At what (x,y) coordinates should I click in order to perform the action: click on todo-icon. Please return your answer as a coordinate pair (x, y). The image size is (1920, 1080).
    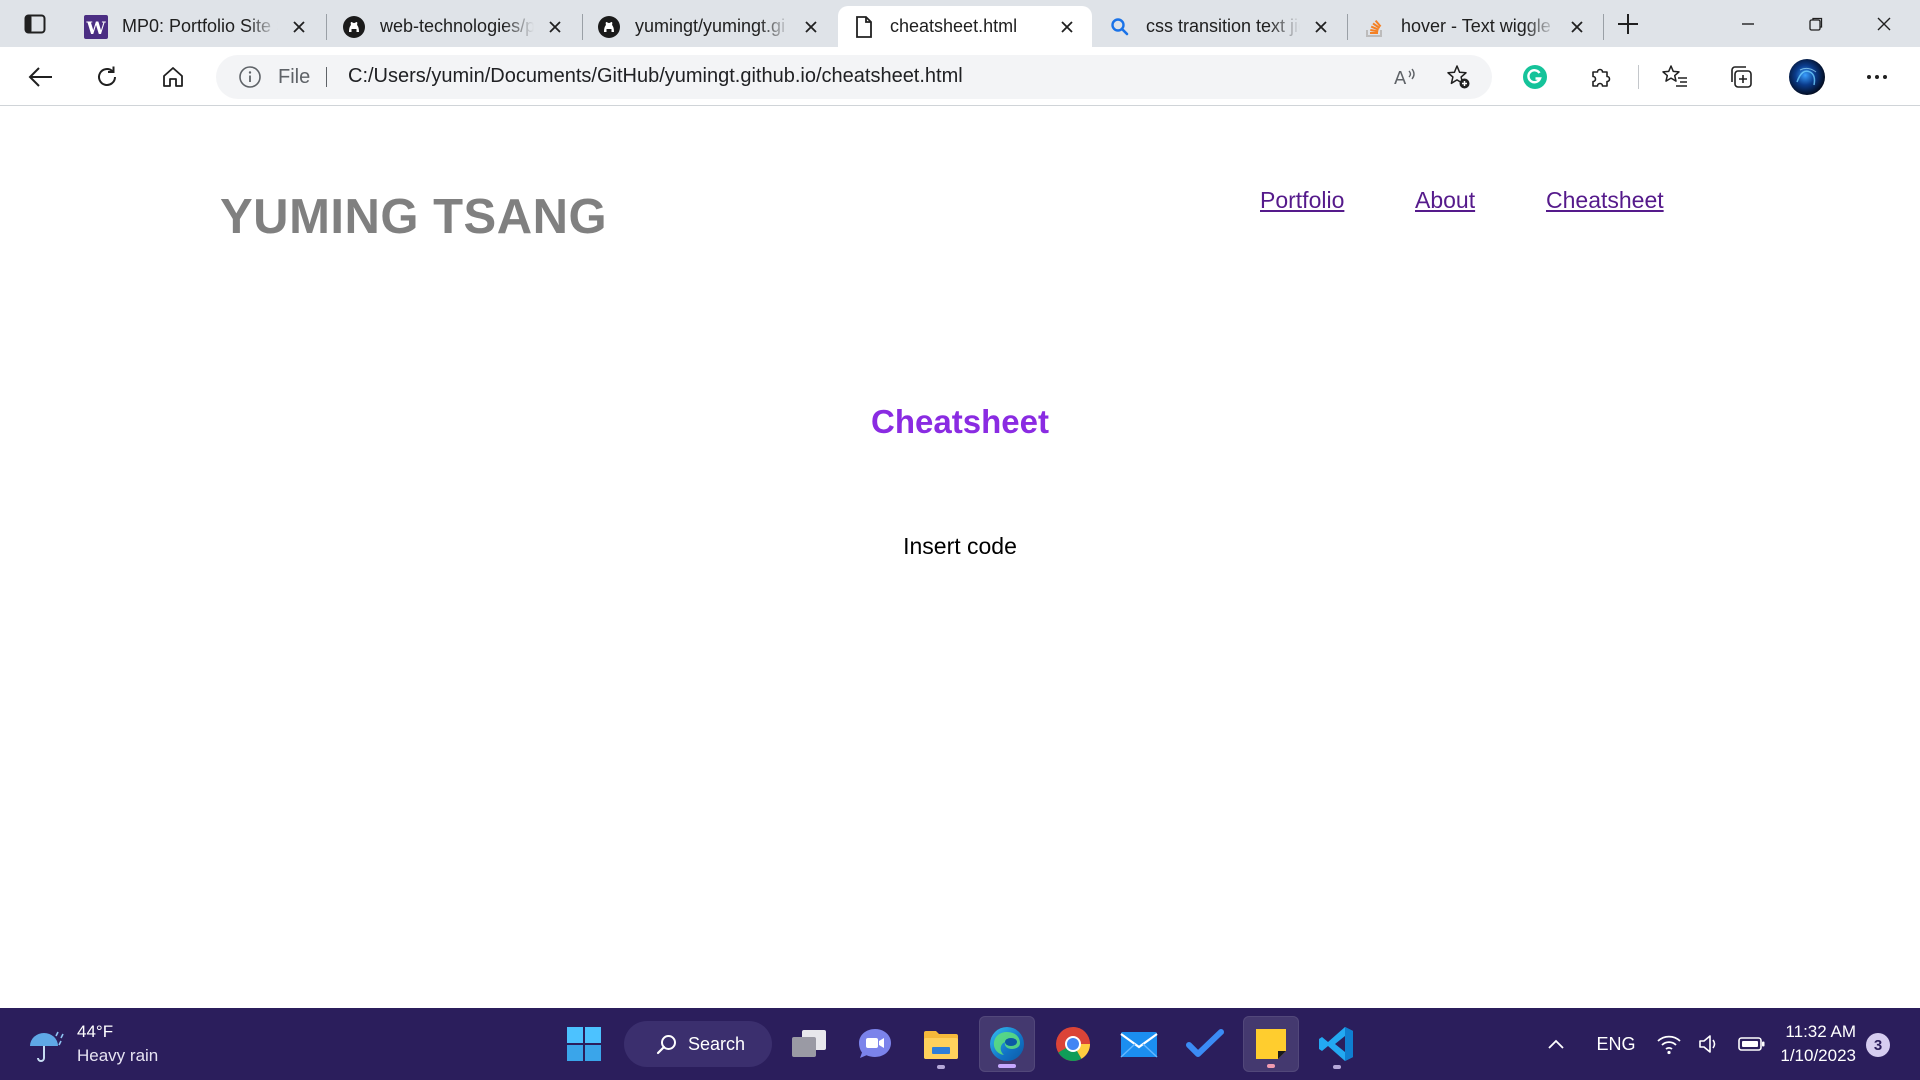
    Looking at the image, I should click on (1205, 1043).